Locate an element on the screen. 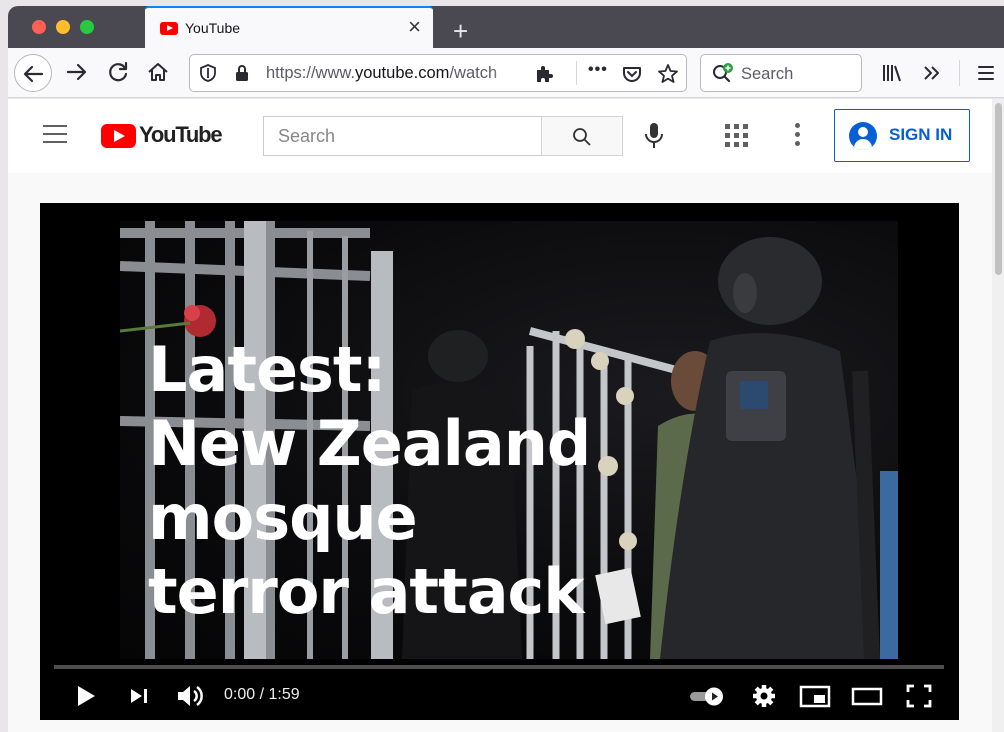 The height and width of the screenshot is (732, 1004). shield-icon is located at coordinates (208, 73).